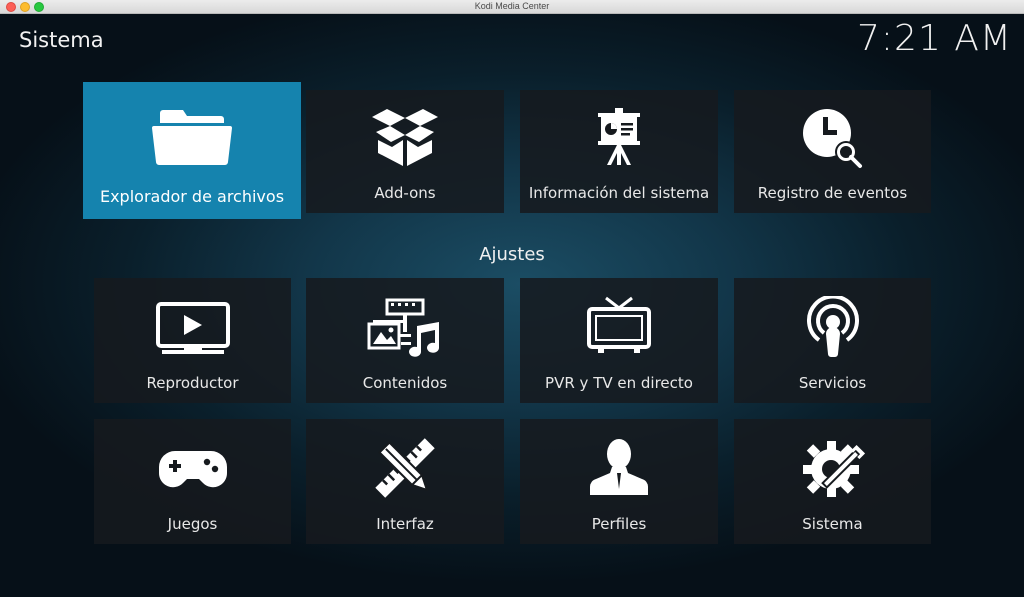 This screenshot has height=597, width=1024. I want to click on gear-wrench-icon, so click(832, 469).